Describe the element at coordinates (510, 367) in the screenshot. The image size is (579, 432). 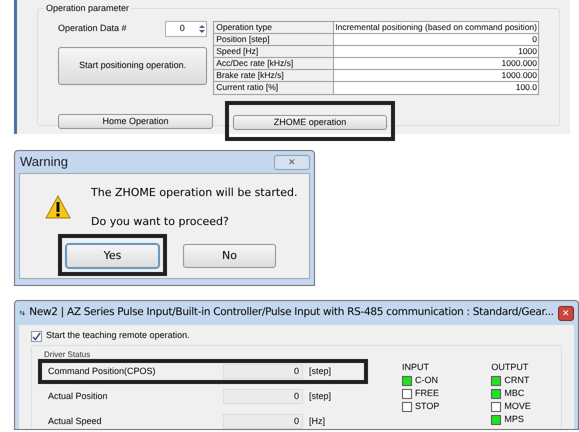
I see `column-title: OUTPUT` at that location.